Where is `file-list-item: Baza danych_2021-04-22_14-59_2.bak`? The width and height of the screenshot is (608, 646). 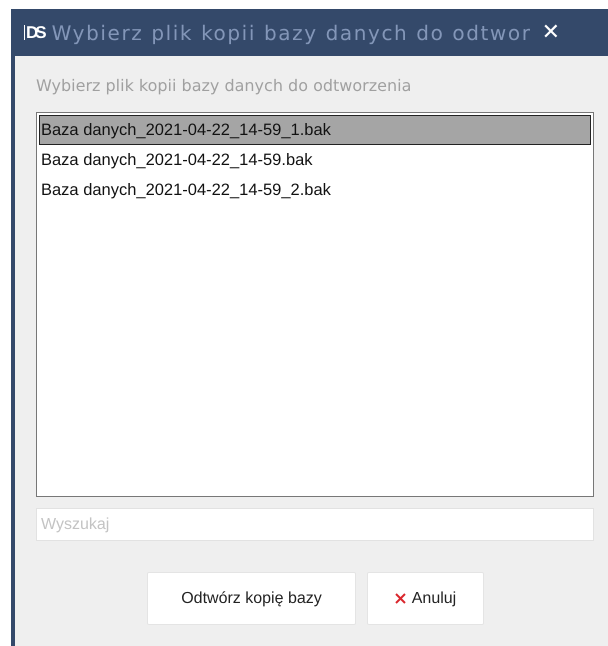
file-list-item: Baza danych_2021-04-22_14-59_2.bak is located at coordinates (315, 190).